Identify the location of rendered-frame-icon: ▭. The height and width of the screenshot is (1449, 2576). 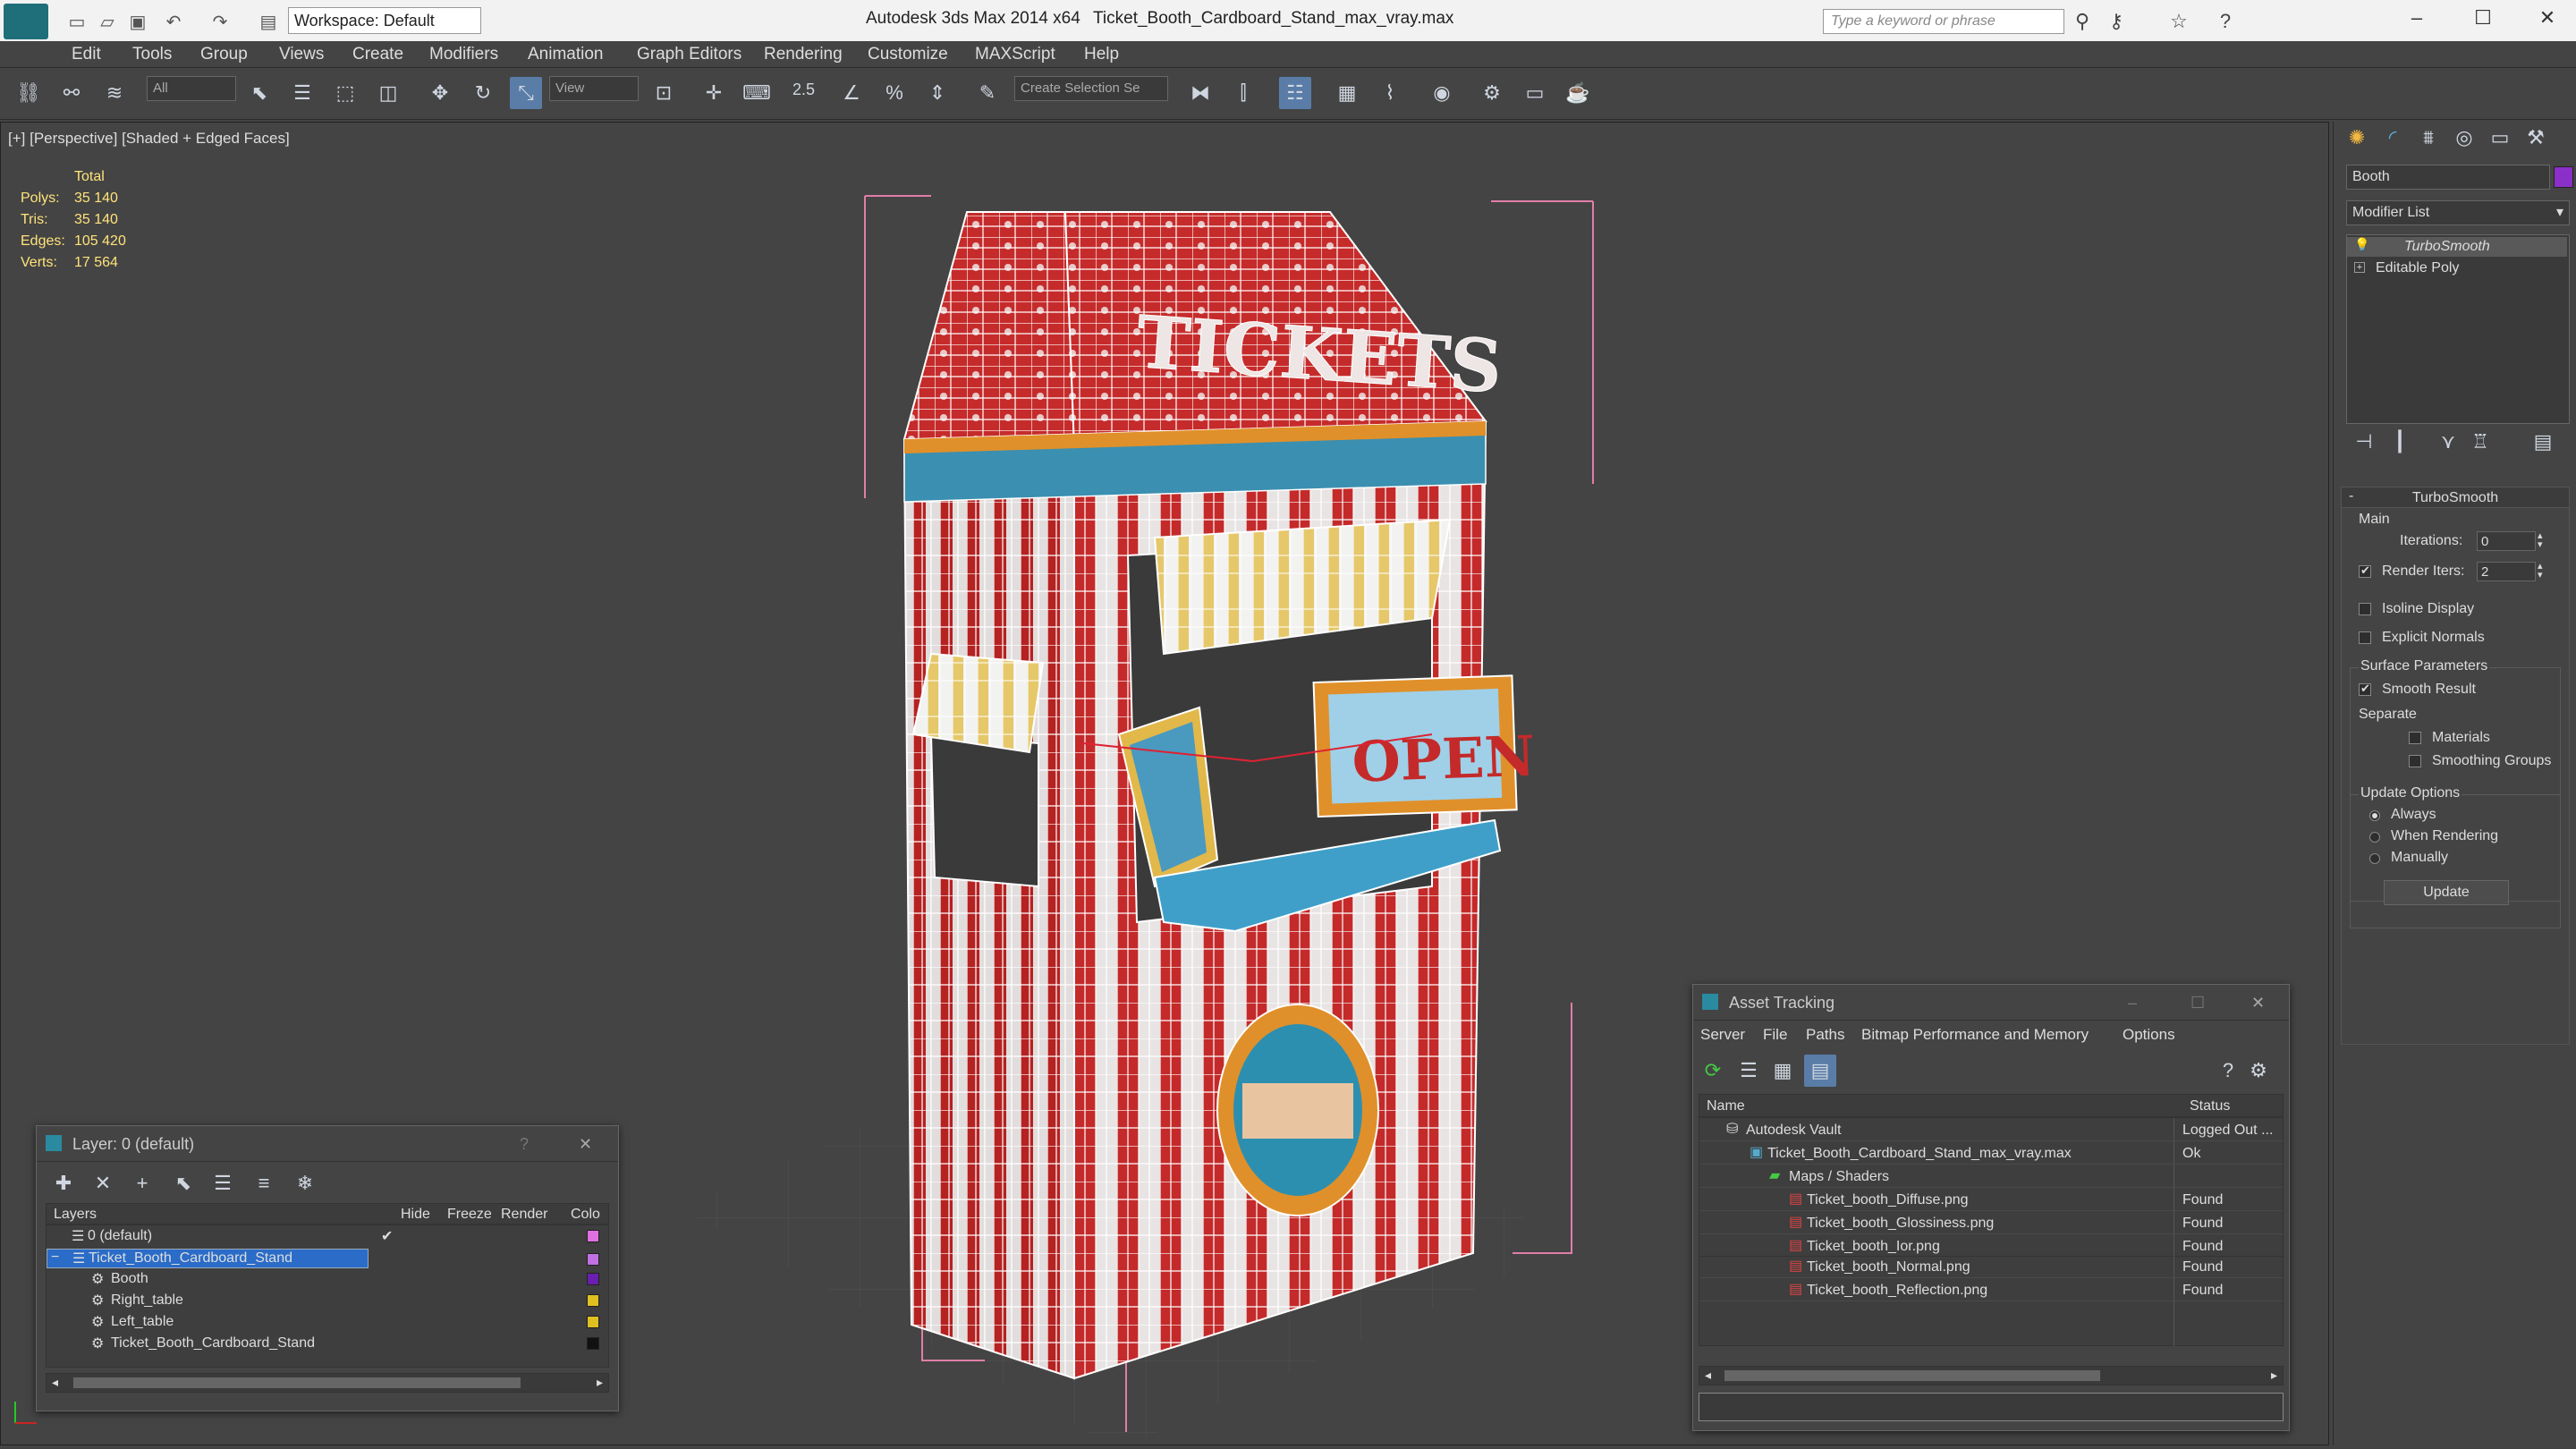
(1535, 93).